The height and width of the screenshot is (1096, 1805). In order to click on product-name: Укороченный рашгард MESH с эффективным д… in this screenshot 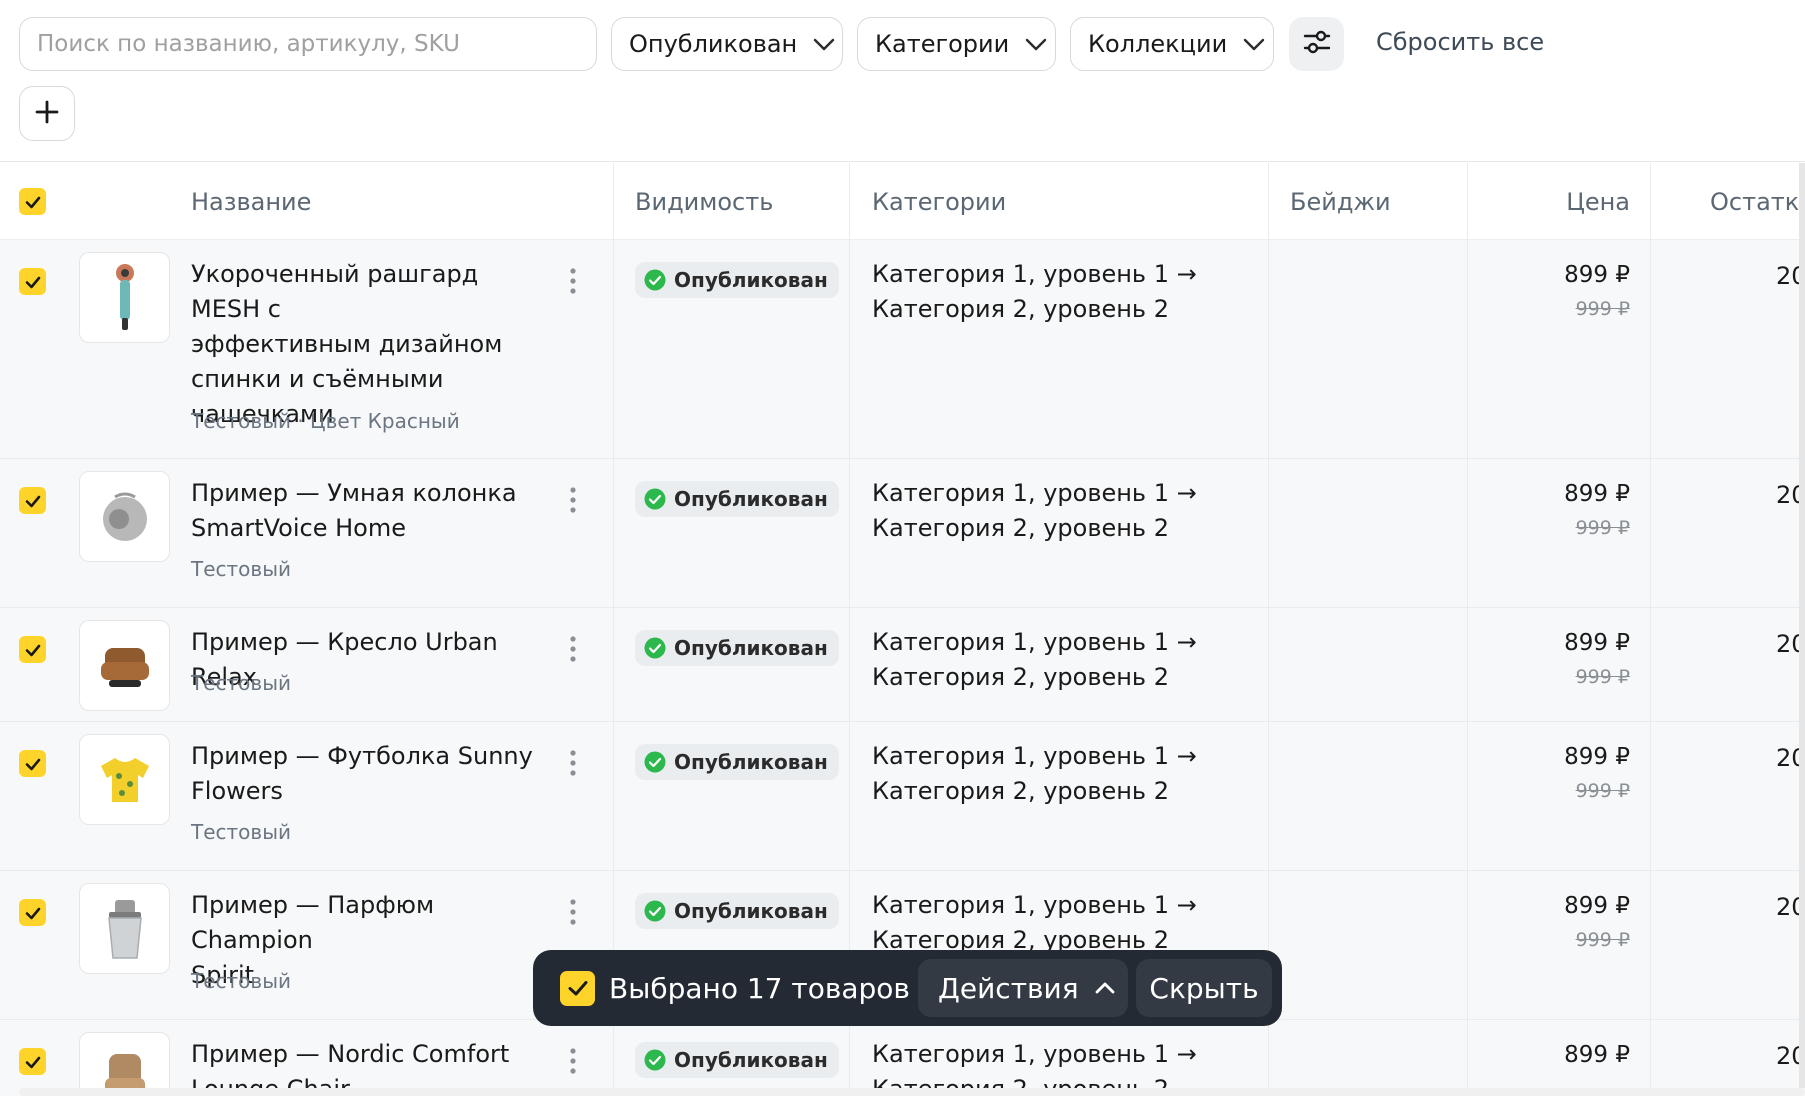, I will do `click(371, 344)`.